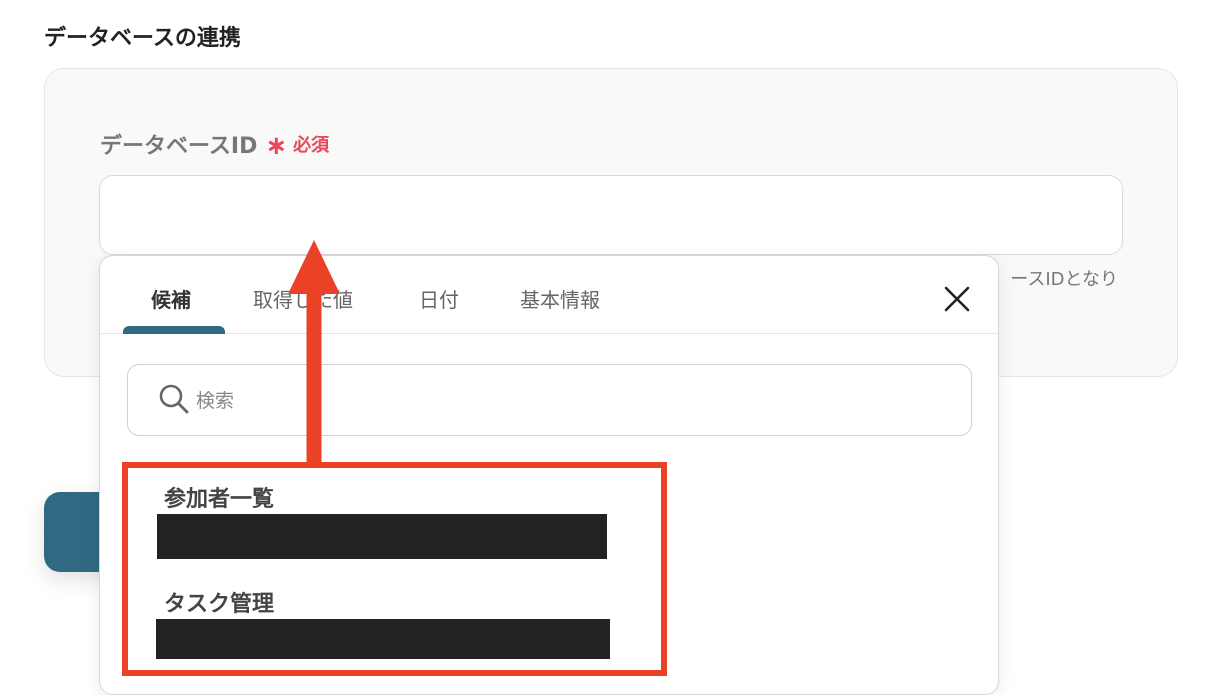 The width and height of the screenshot is (1232, 695). I want to click on annotation-arrow-icon, so click(314, 352).